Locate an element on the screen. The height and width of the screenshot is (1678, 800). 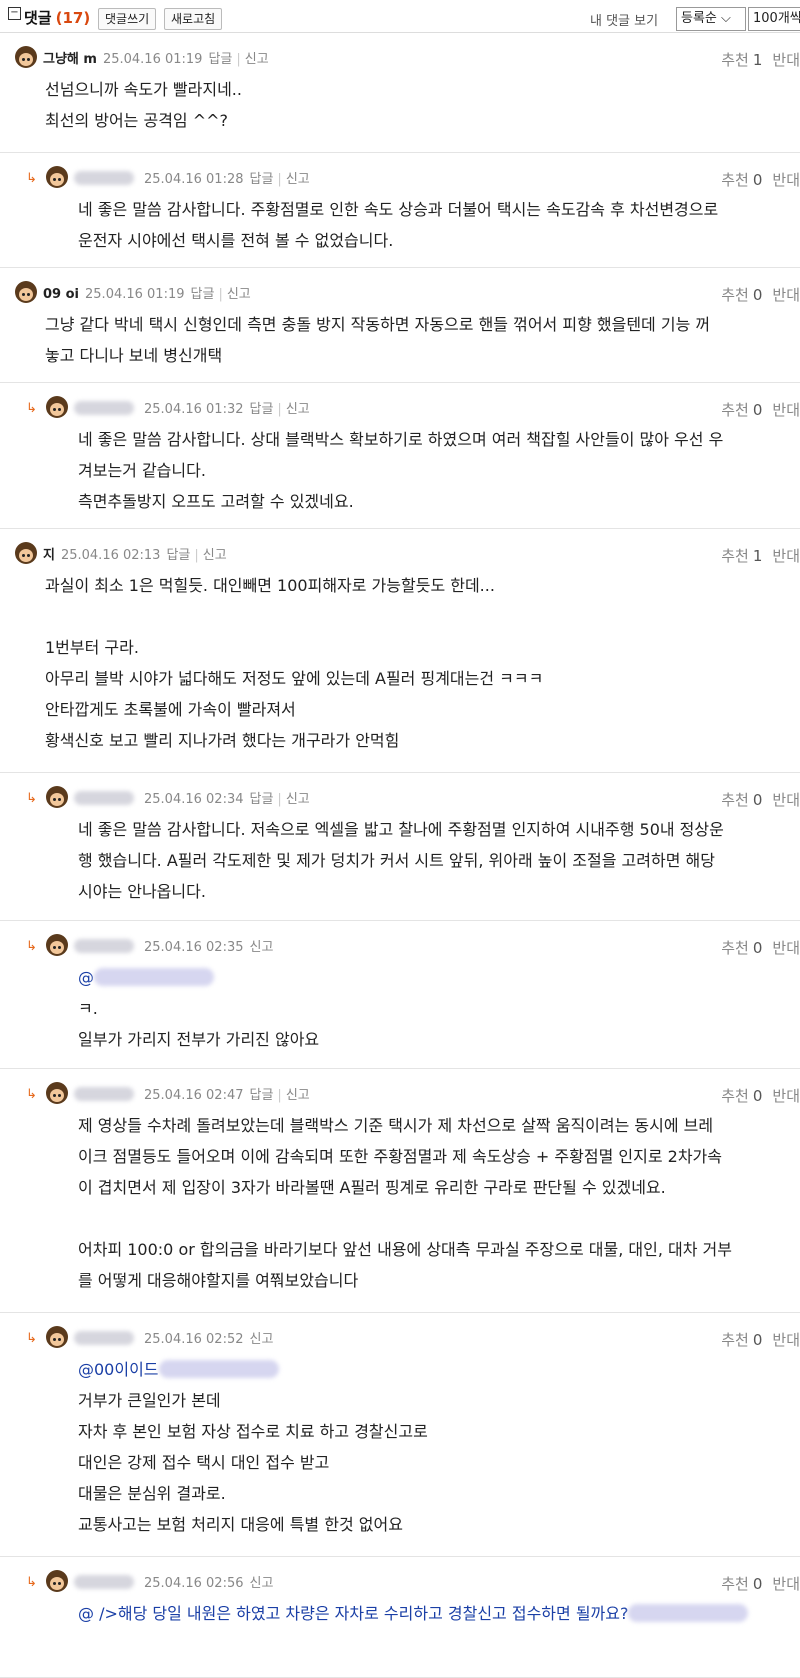
vote-area: 추천 0 반대 is located at coordinates (760, 294).